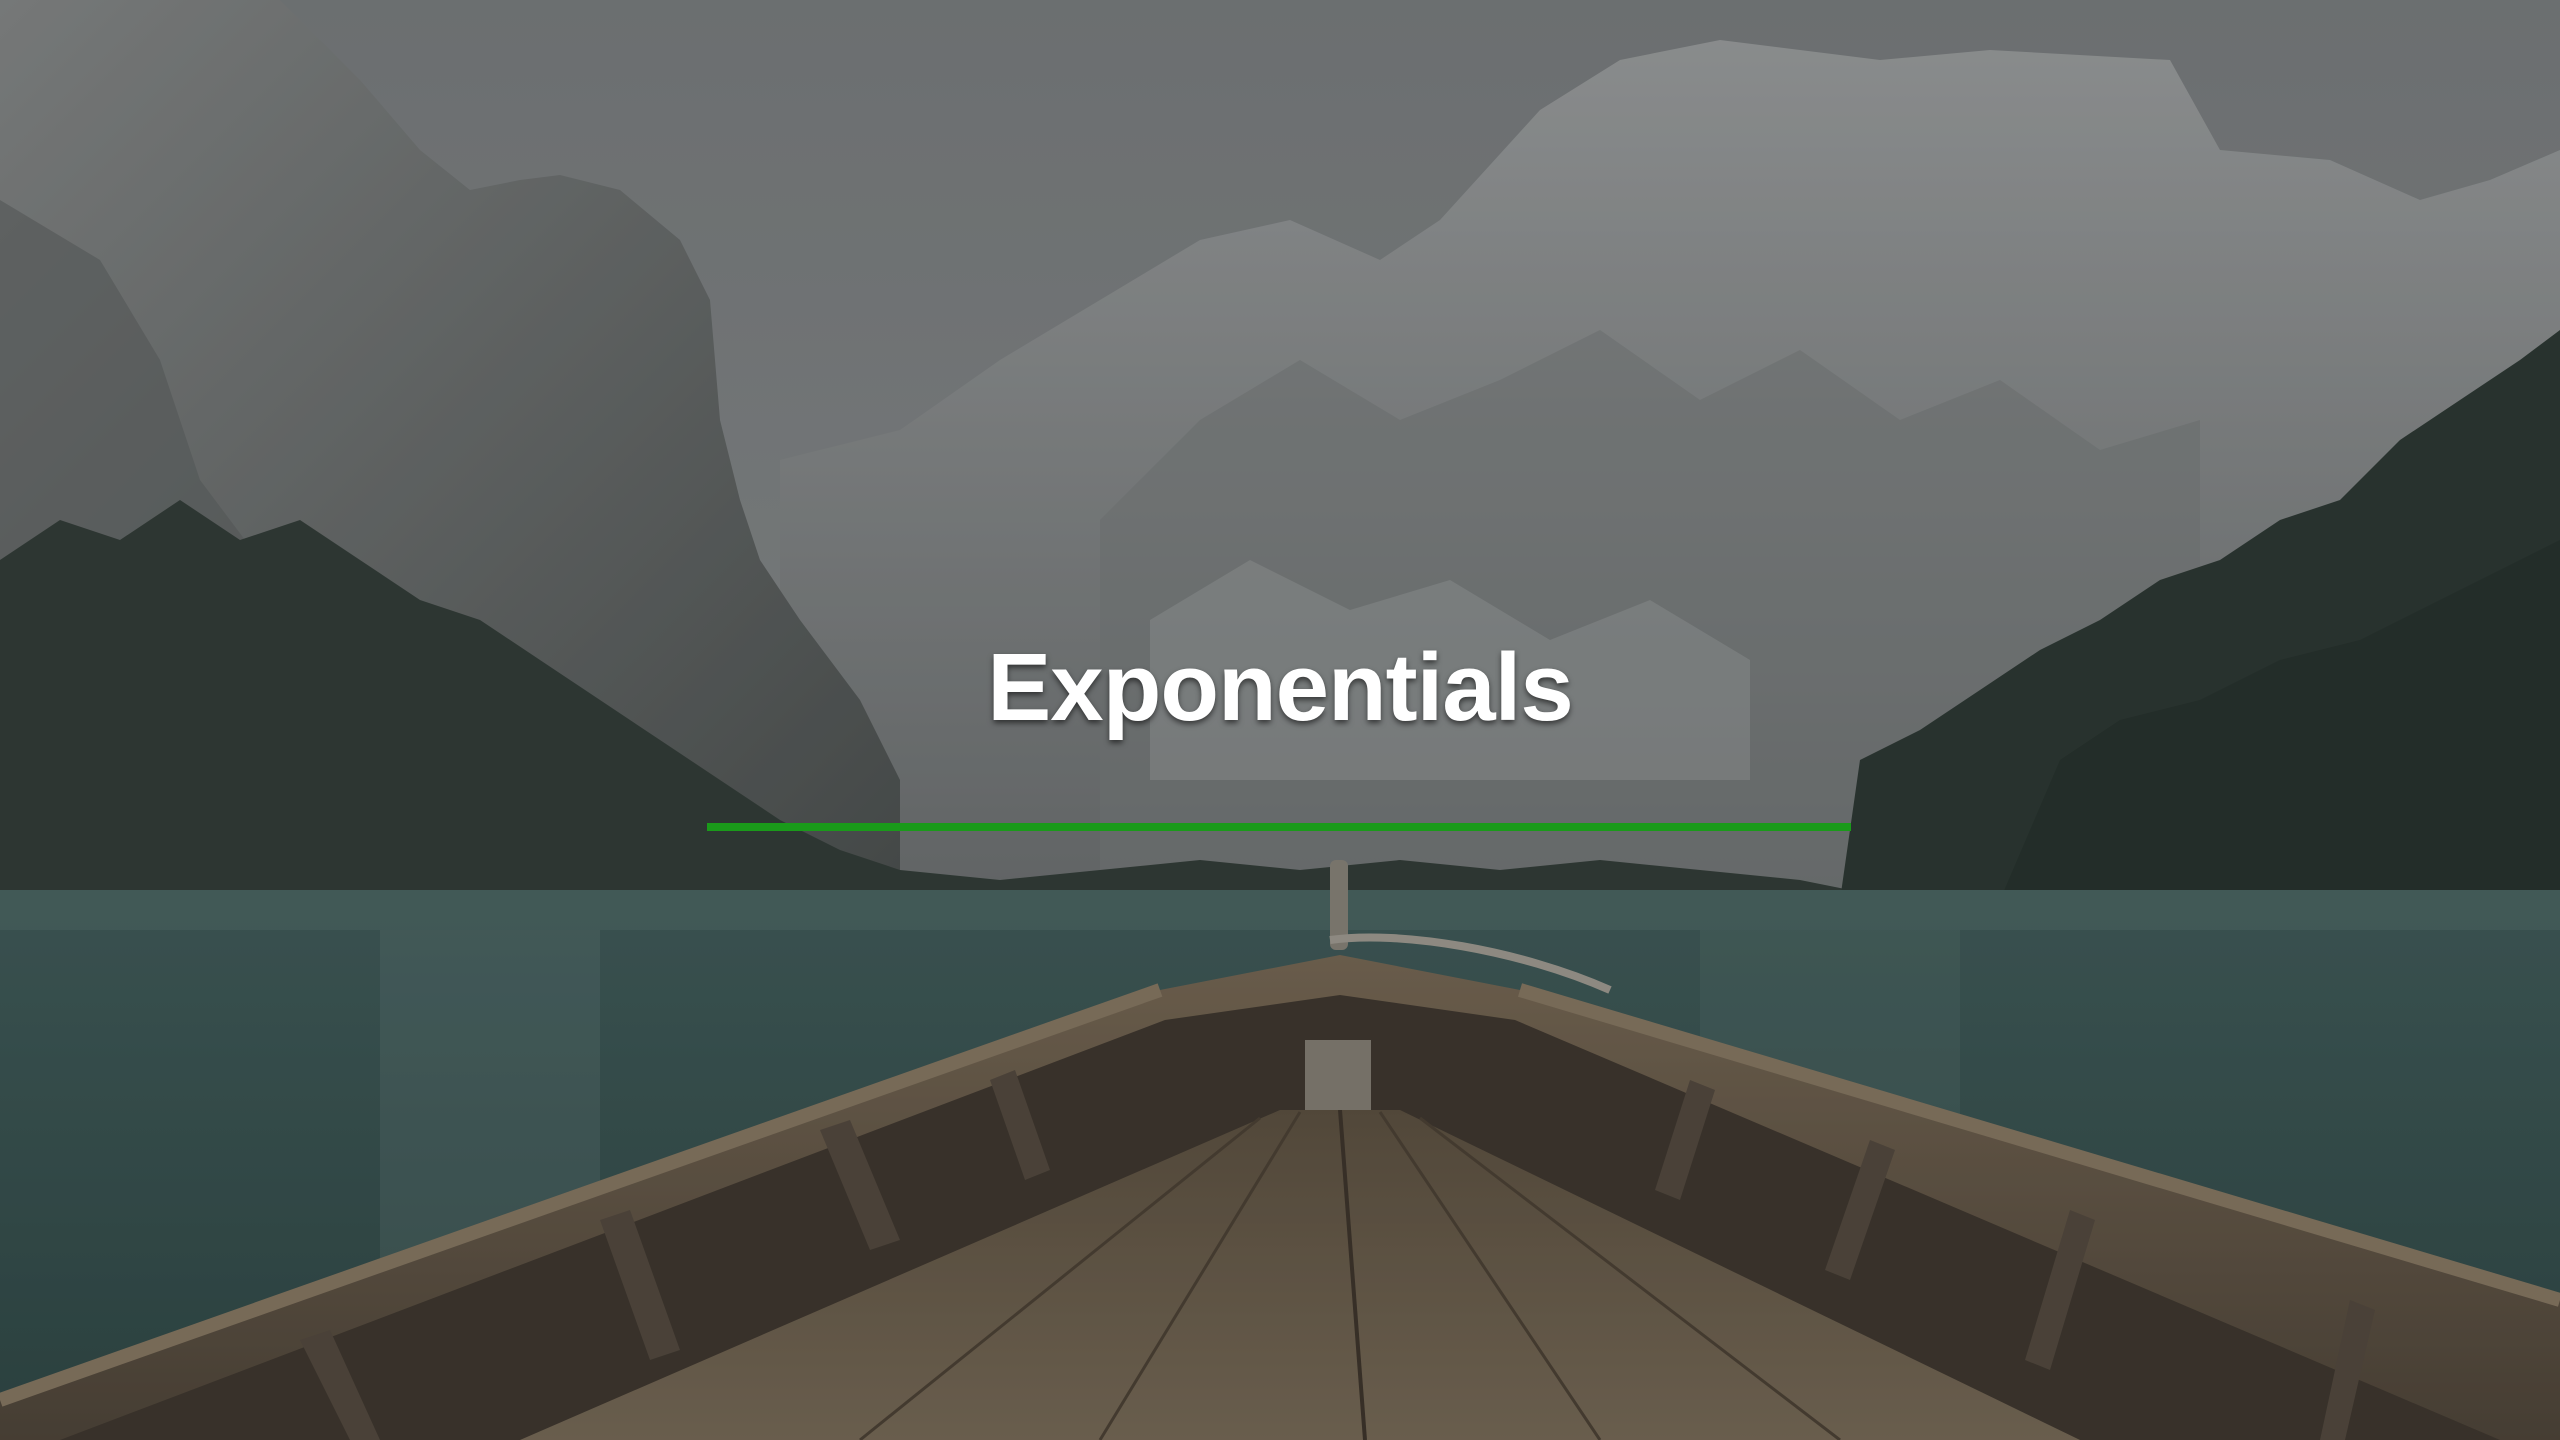 Image resolution: width=2560 pixels, height=1440 pixels. I want to click on title-underline-rule, so click(1279, 827).